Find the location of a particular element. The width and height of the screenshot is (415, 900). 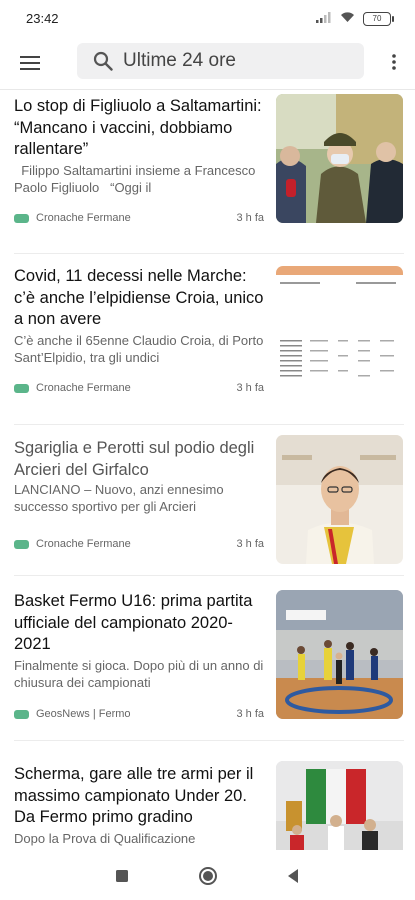

triangle-back-icon is located at coordinates (293, 876).